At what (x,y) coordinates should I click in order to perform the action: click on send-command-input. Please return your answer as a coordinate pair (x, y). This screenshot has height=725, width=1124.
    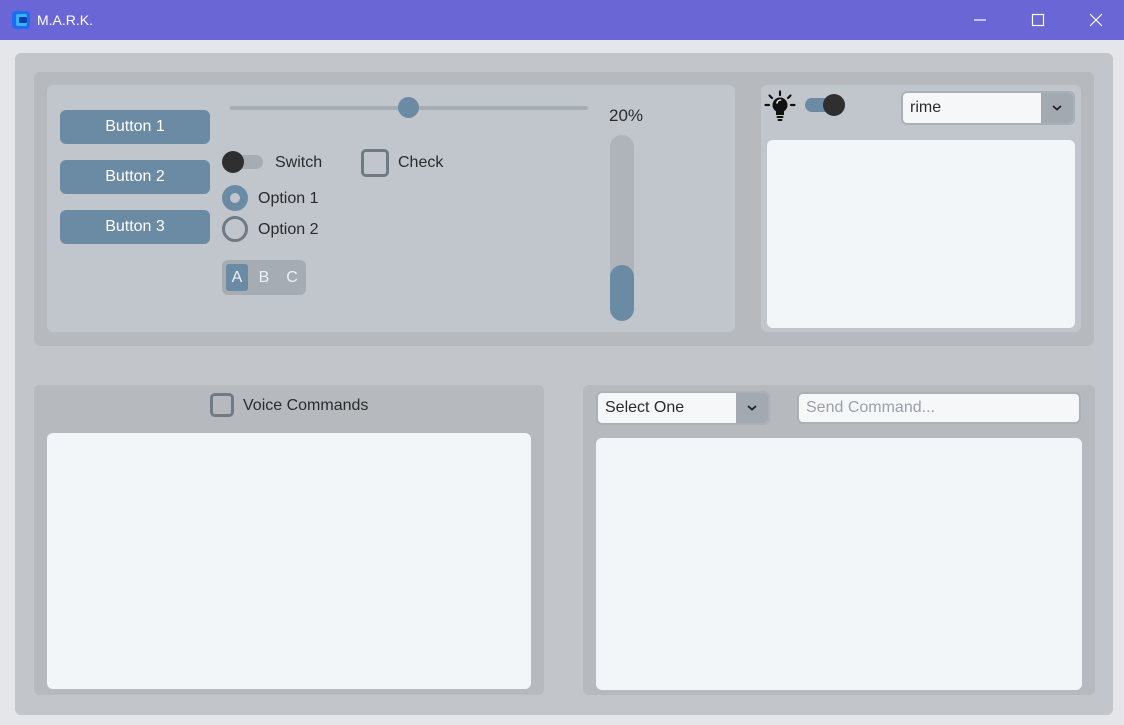
    Looking at the image, I should click on (939, 408).